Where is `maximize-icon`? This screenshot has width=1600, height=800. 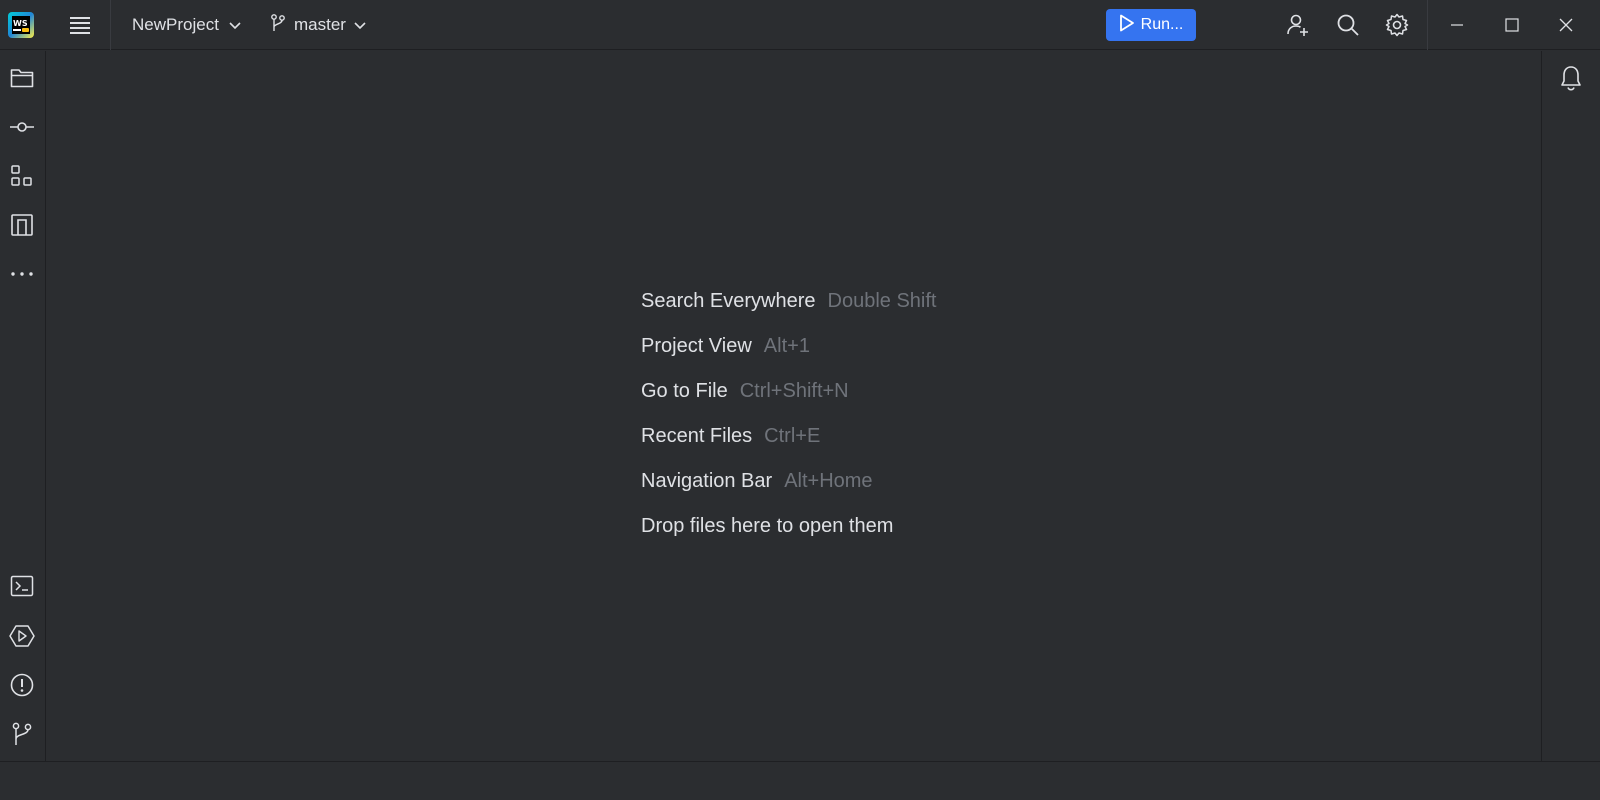 maximize-icon is located at coordinates (1512, 25).